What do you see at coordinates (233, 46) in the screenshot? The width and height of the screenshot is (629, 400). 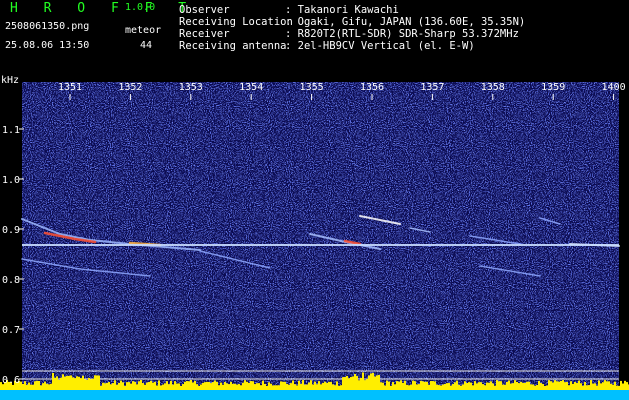 I see `antenna-label: Receiving antenna` at bounding box center [233, 46].